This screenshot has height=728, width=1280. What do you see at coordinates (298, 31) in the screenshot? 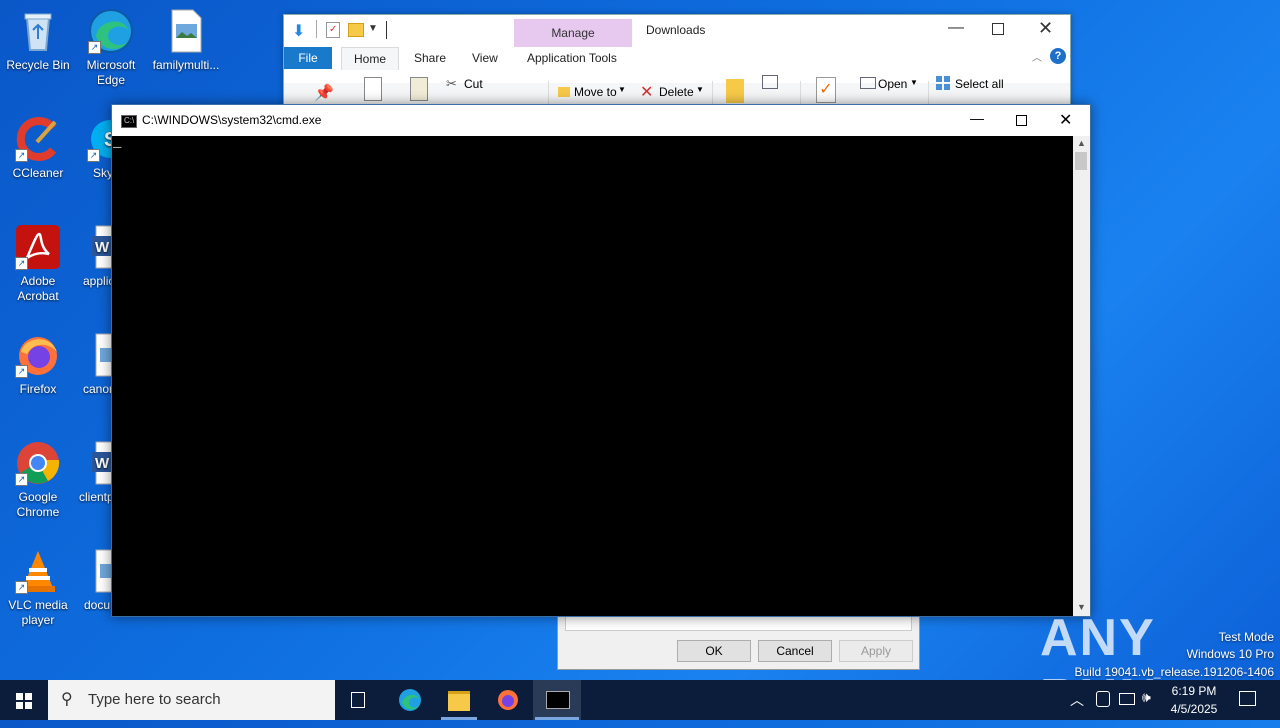
I see `quick-access-down-arrow-icon: ⬇` at bounding box center [298, 31].